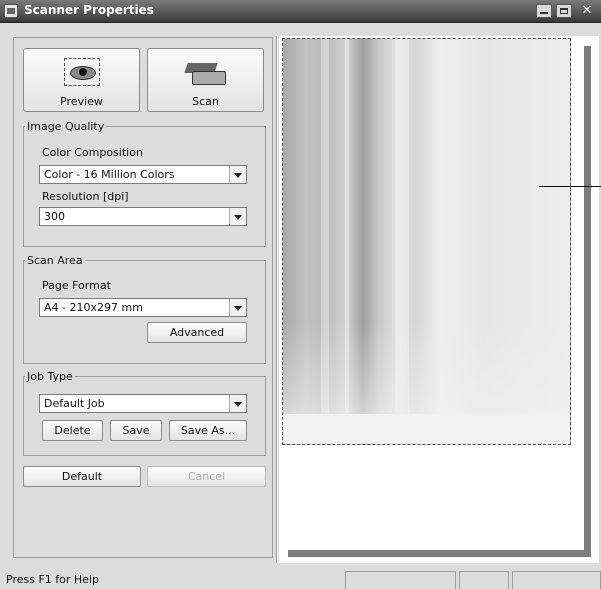 The image size is (601, 589). I want to click on job-type-group: Job Type, so click(144, 413).